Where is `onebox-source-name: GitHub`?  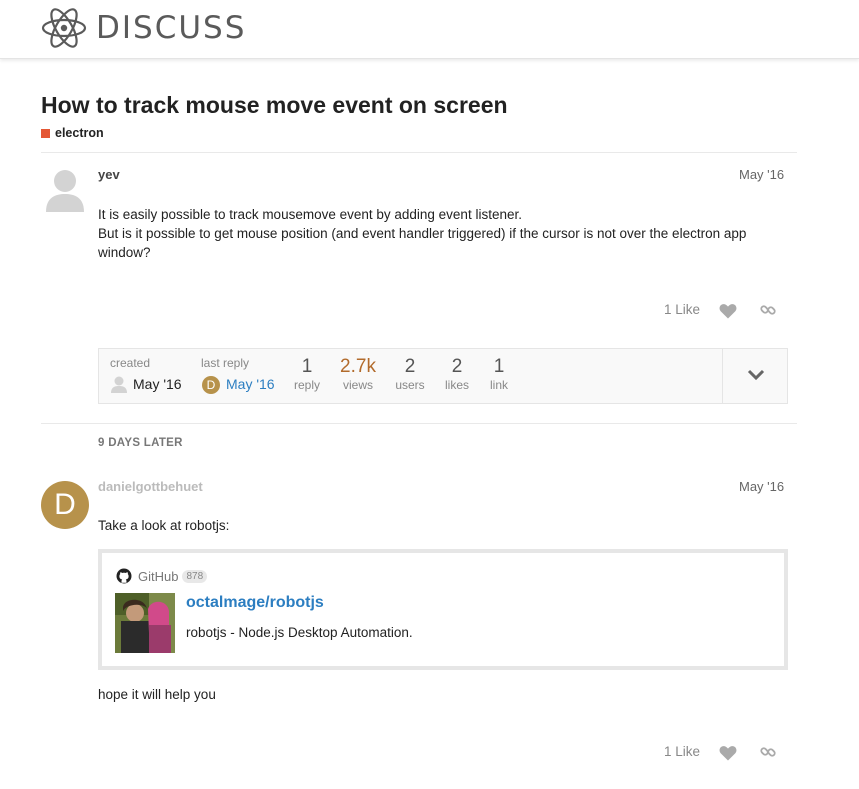
onebox-source-name: GitHub is located at coordinates (158, 576).